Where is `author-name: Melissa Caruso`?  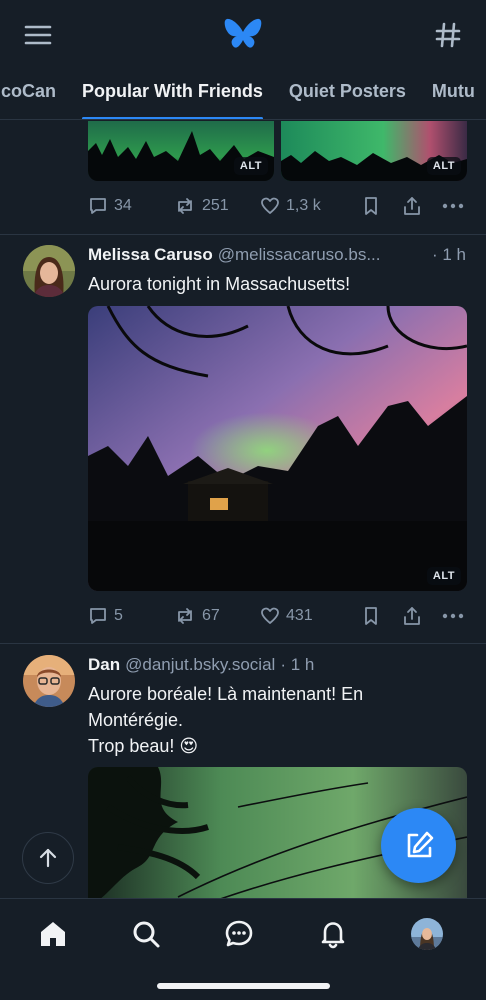
author-name: Melissa Caruso is located at coordinates (150, 255).